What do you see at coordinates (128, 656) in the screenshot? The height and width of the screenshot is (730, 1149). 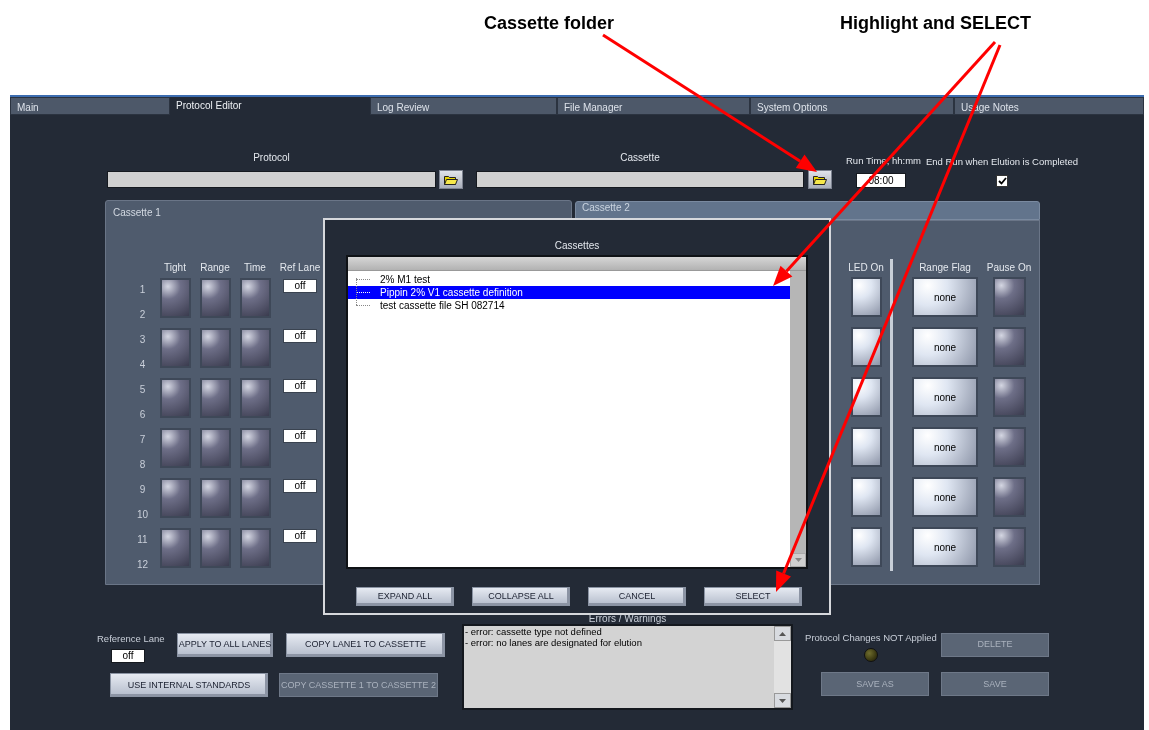 I see `reference-lane-field: off` at bounding box center [128, 656].